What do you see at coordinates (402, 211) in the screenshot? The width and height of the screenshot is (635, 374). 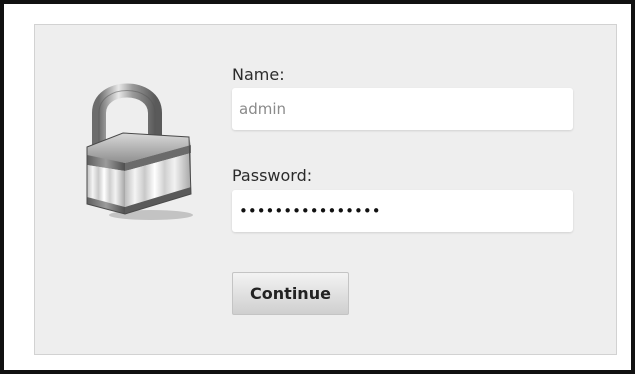 I see `password-input` at bounding box center [402, 211].